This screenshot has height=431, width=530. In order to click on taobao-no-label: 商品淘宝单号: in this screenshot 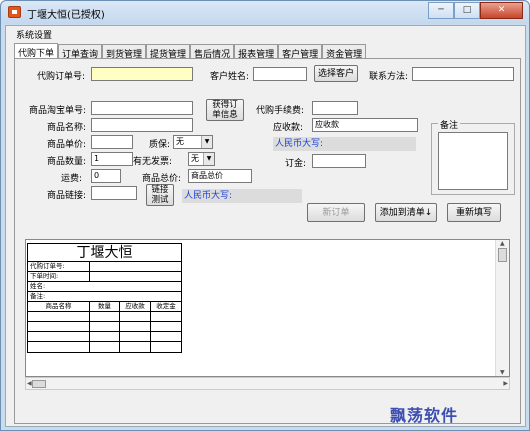, I will do `click(58, 111)`.